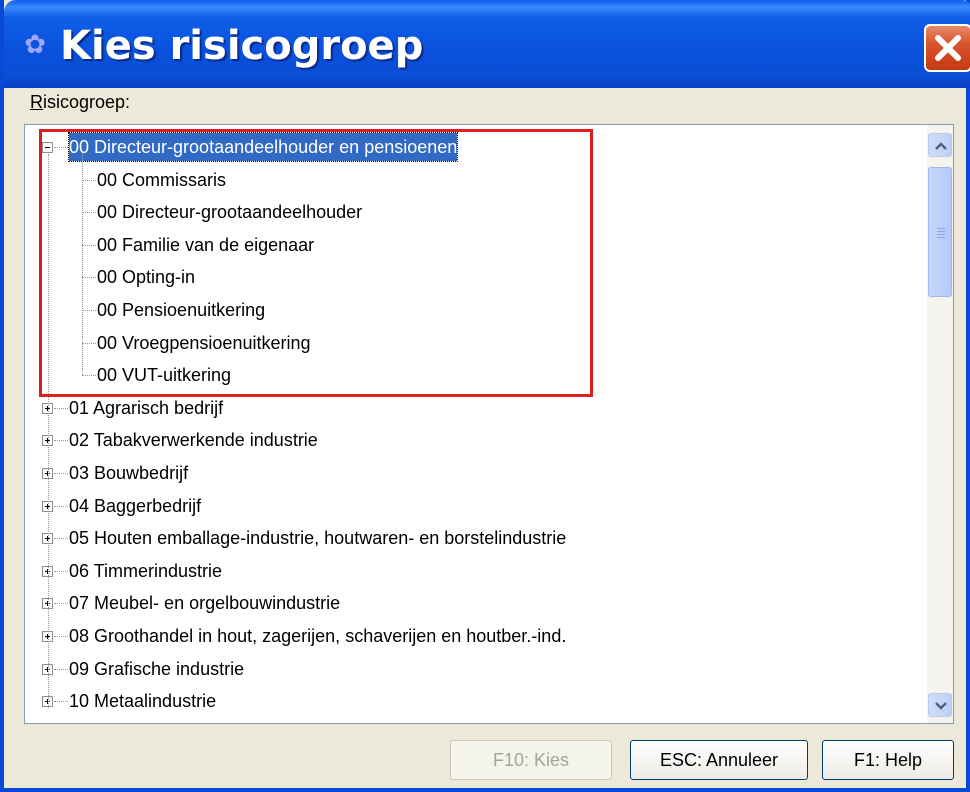  I want to click on collapse-icon, so click(47, 147).